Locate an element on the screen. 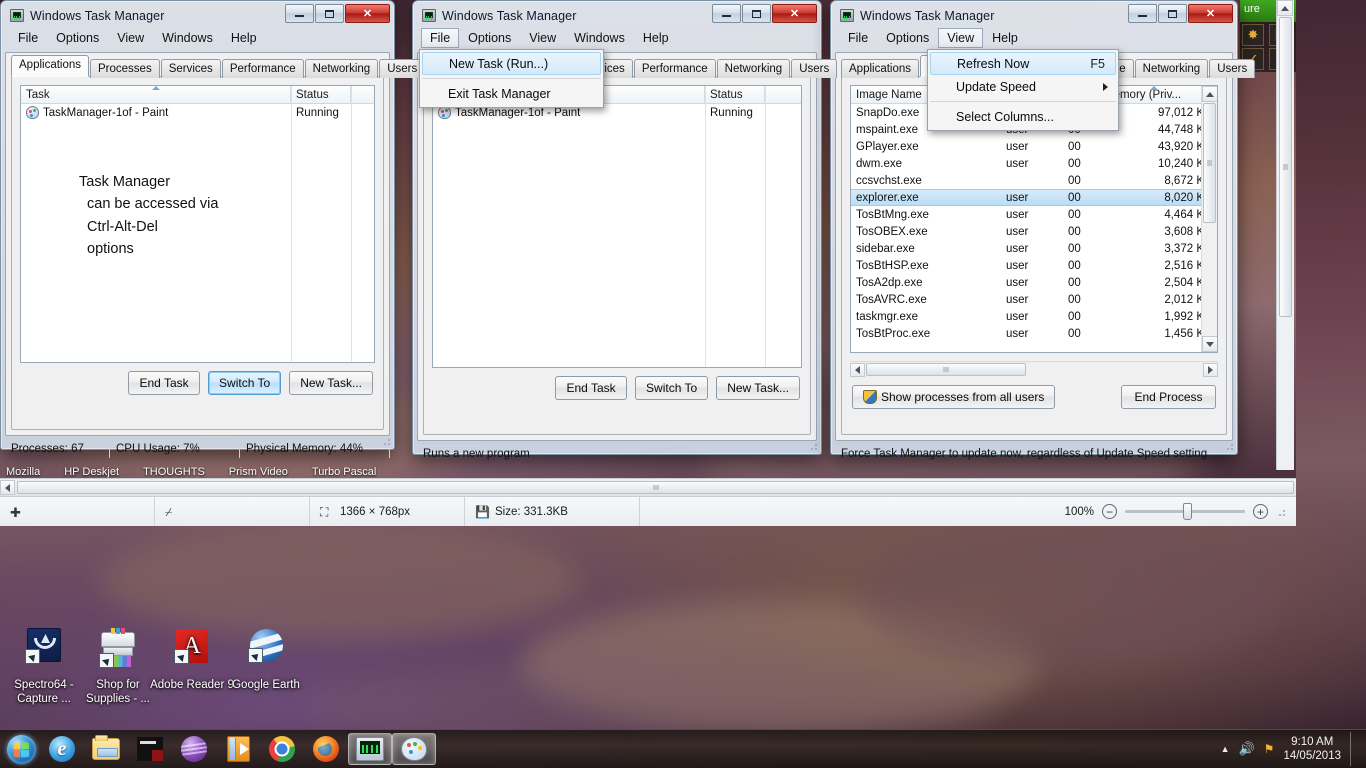  table-row: TosAVRC.exe user 00 2,012 K is located at coordinates (1034, 299).